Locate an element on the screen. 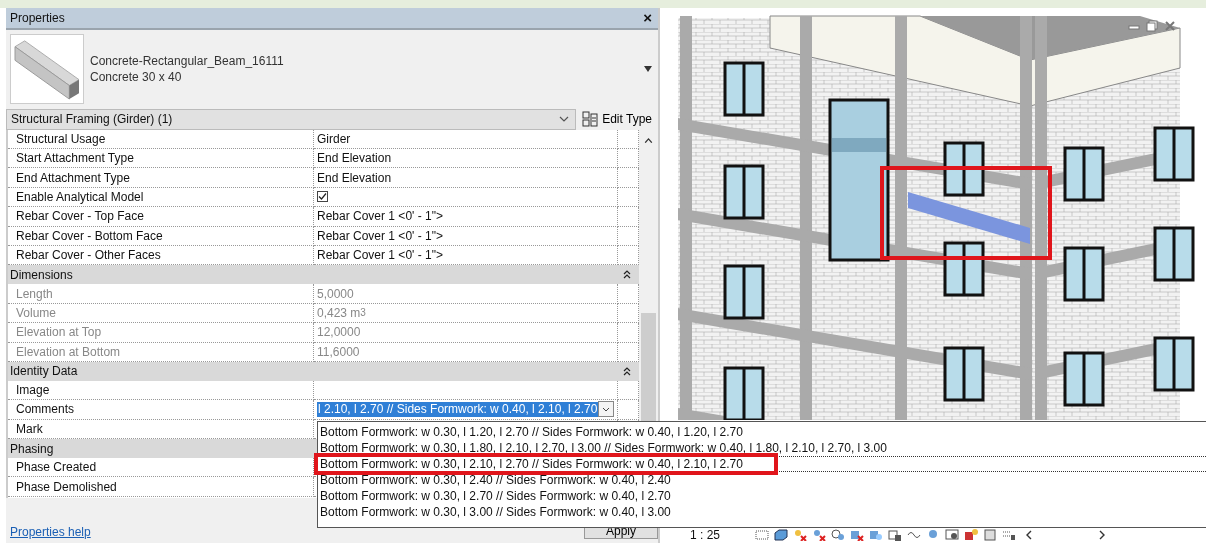 This screenshot has height=543, width=1206. property-value: 12,0000 is located at coordinates (466, 333).